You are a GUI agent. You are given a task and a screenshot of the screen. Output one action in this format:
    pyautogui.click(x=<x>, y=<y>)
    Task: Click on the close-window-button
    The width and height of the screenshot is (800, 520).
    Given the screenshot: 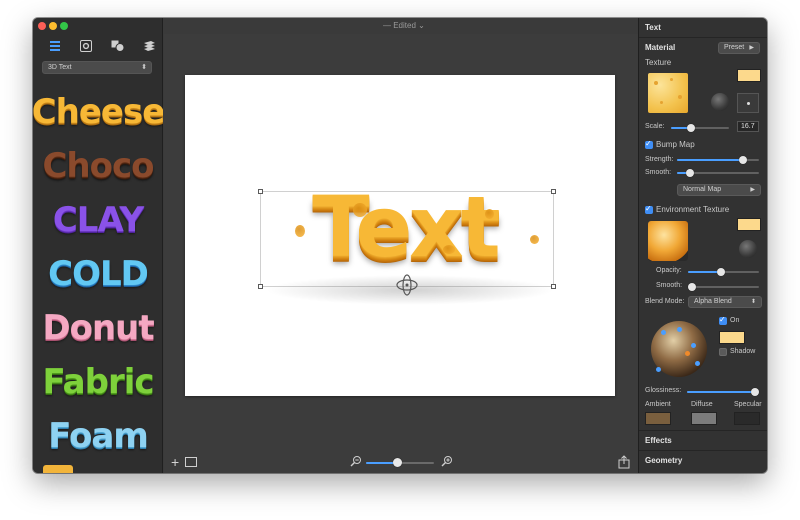 What is the action you would take?
    pyautogui.click(x=42, y=26)
    